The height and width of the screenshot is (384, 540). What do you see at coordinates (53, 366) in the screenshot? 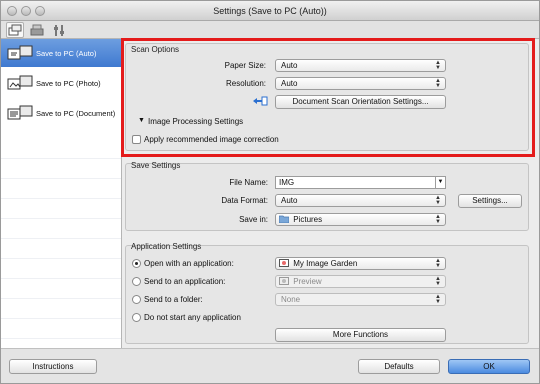
I see `instructions-button: Instructions` at bounding box center [53, 366].